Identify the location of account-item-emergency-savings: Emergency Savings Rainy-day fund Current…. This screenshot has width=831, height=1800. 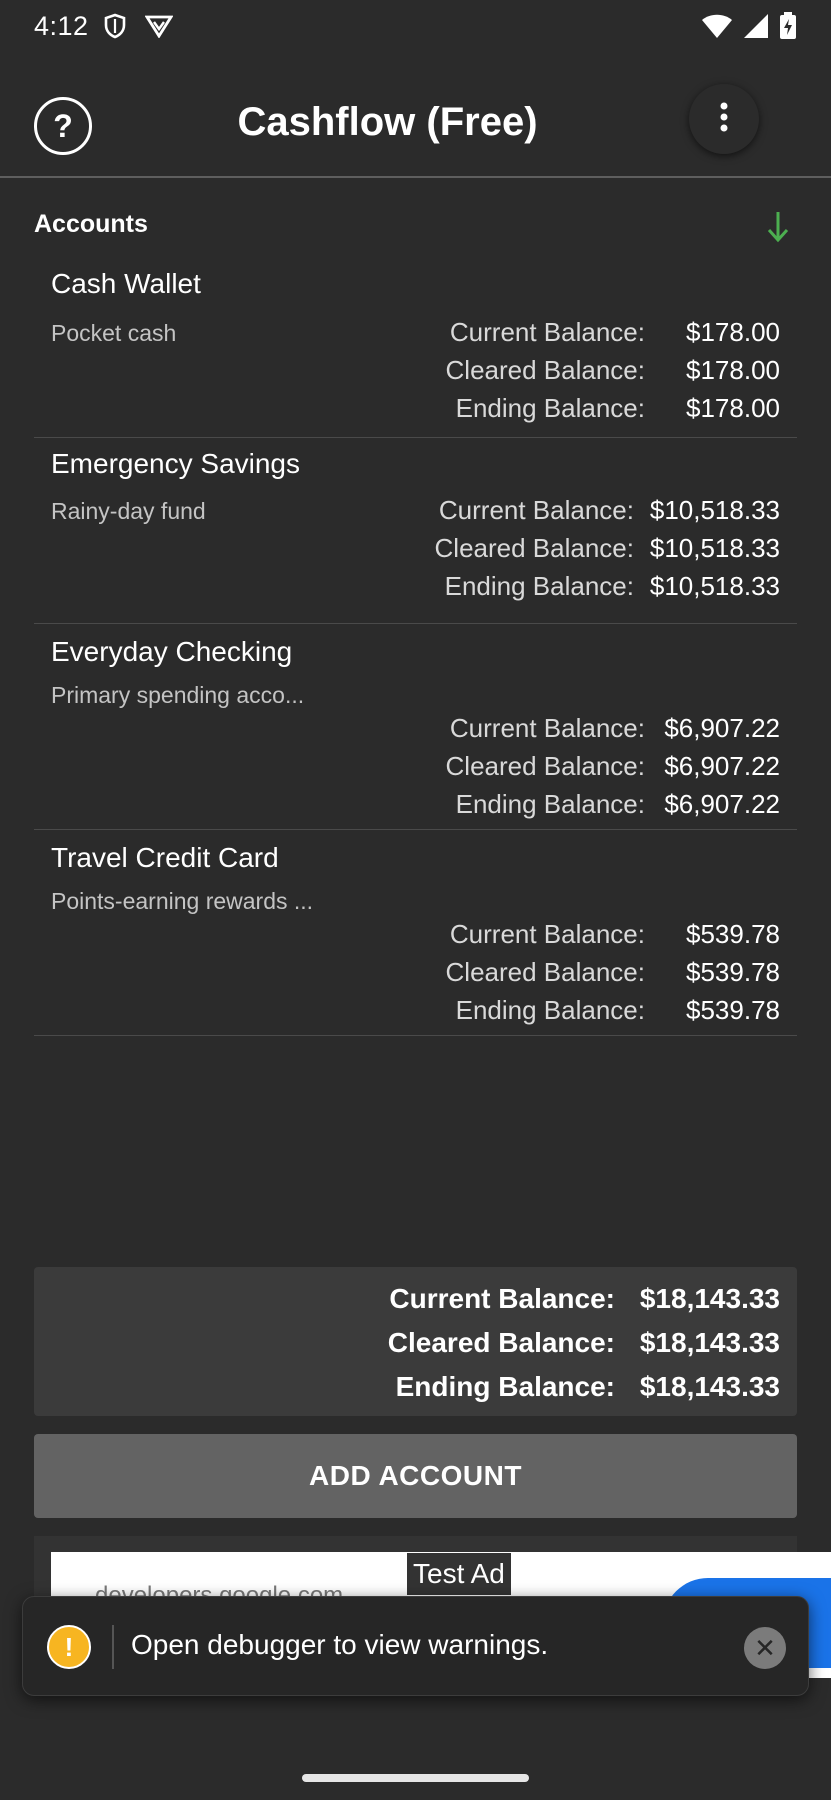
(415, 535).